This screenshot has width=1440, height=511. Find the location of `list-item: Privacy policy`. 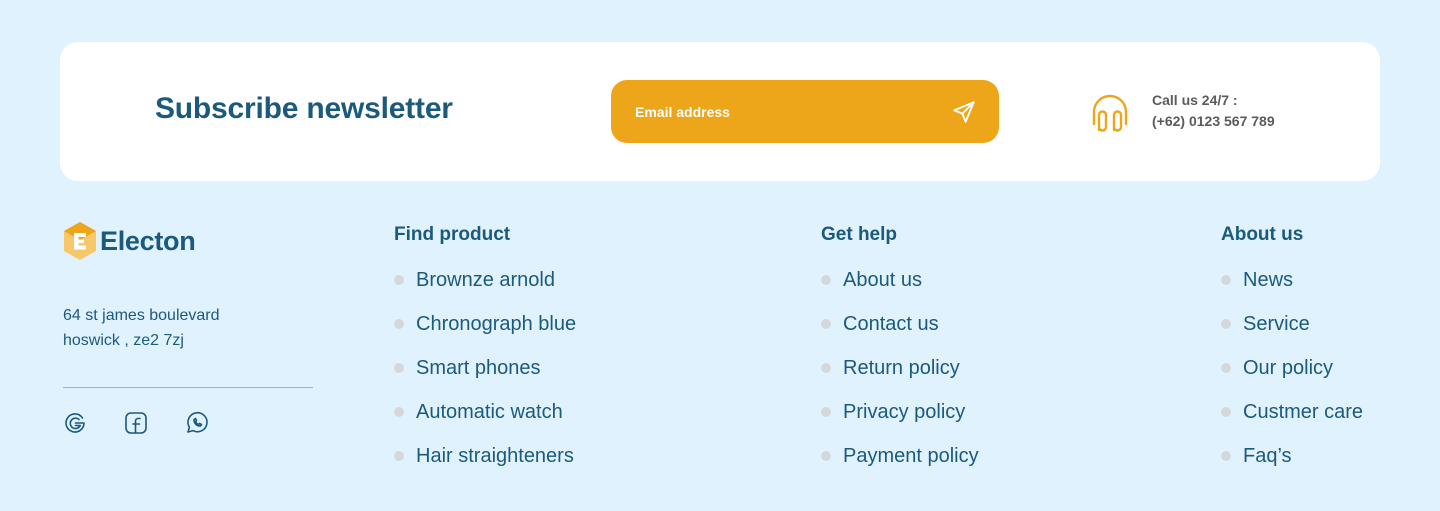

list-item: Privacy policy is located at coordinates (900, 412).